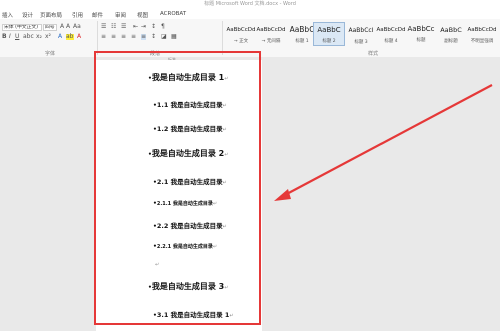 Image resolution: width=500 pixels, height=331 pixels. I want to click on tab-mailings: 邮件, so click(97, 15).